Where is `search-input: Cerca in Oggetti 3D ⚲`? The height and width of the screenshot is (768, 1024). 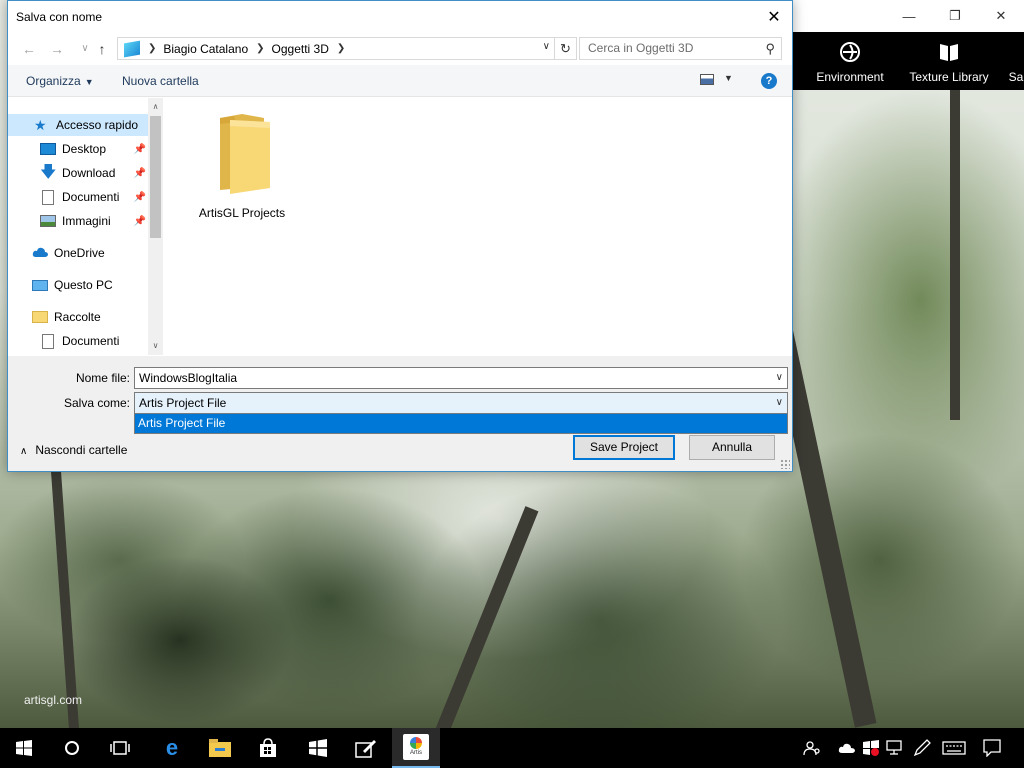
search-input: Cerca in Oggetti 3D ⚲ is located at coordinates (680, 48).